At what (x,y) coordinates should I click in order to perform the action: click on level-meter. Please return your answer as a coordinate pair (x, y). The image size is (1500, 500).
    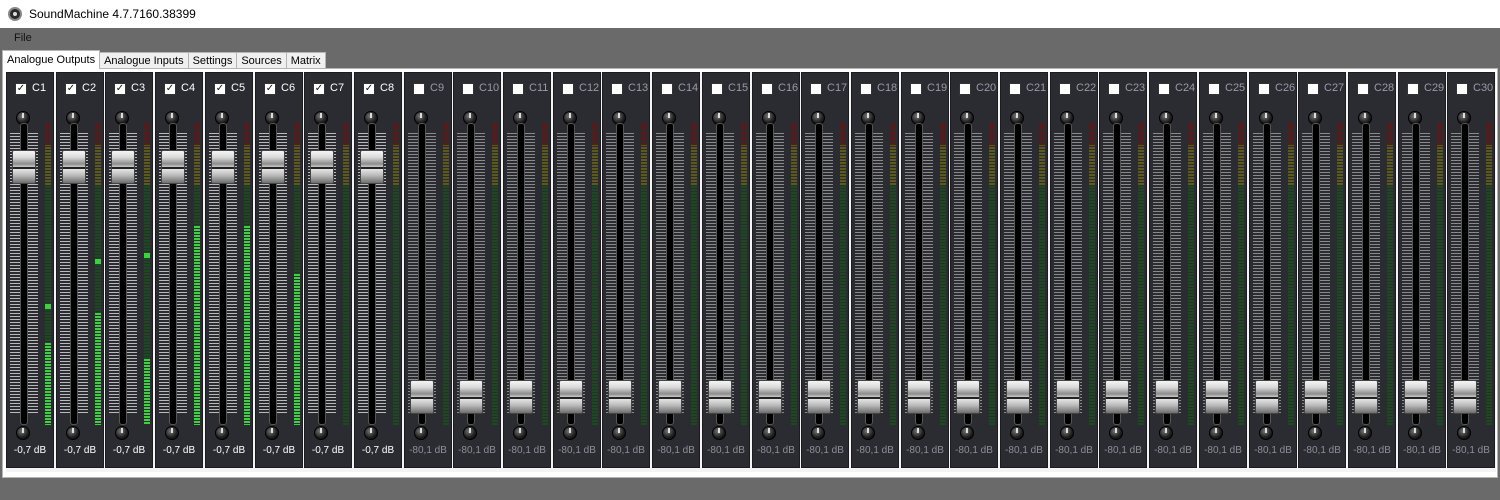
    Looking at the image, I should click on (247, 274).